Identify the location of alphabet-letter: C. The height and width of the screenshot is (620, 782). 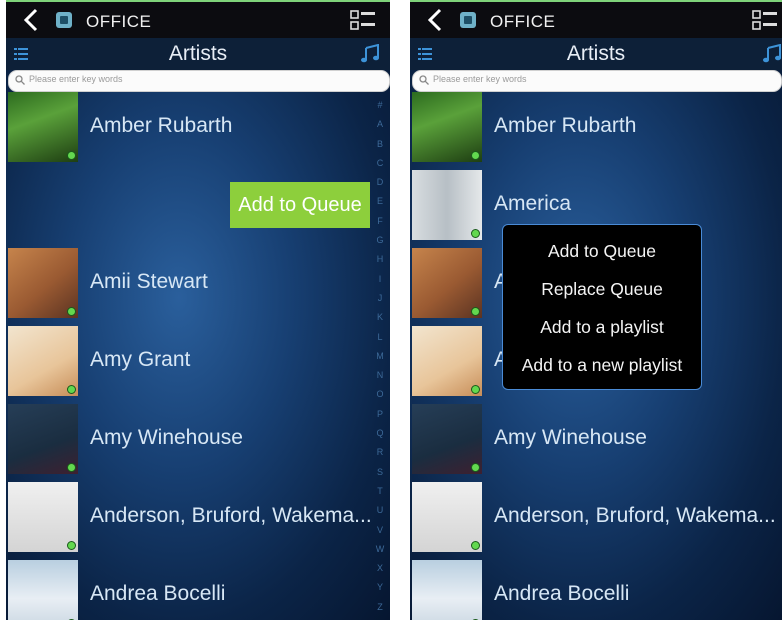
(380, 163).